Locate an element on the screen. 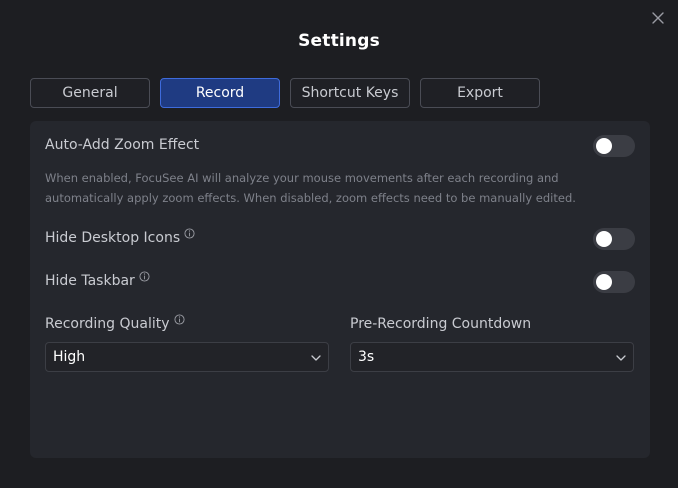 This screenshot has width=678, height=488. tab-shortcut-keys: Shortcut Keys is located at coordinates (350, 93).